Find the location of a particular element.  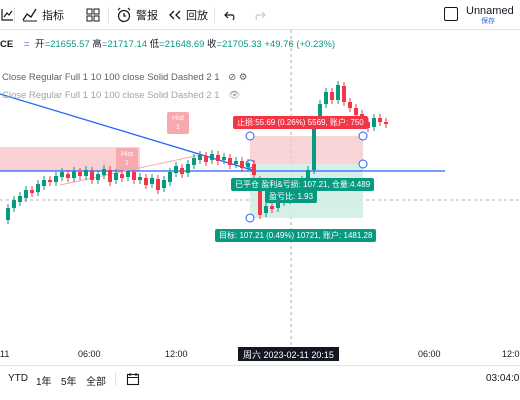

range-all-button: 全部 is located at coordinates (96, 380).